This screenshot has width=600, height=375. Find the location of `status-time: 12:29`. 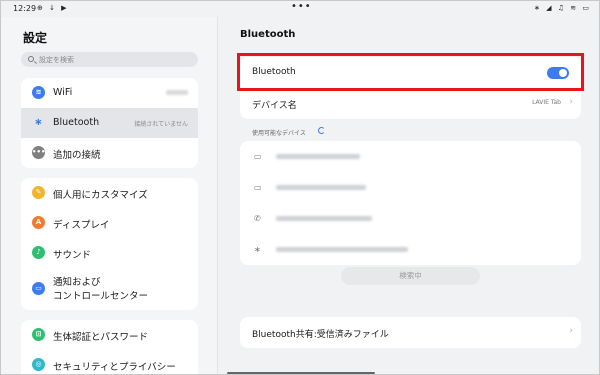

status-time: 12:29 is located at coordinates (25, 8).